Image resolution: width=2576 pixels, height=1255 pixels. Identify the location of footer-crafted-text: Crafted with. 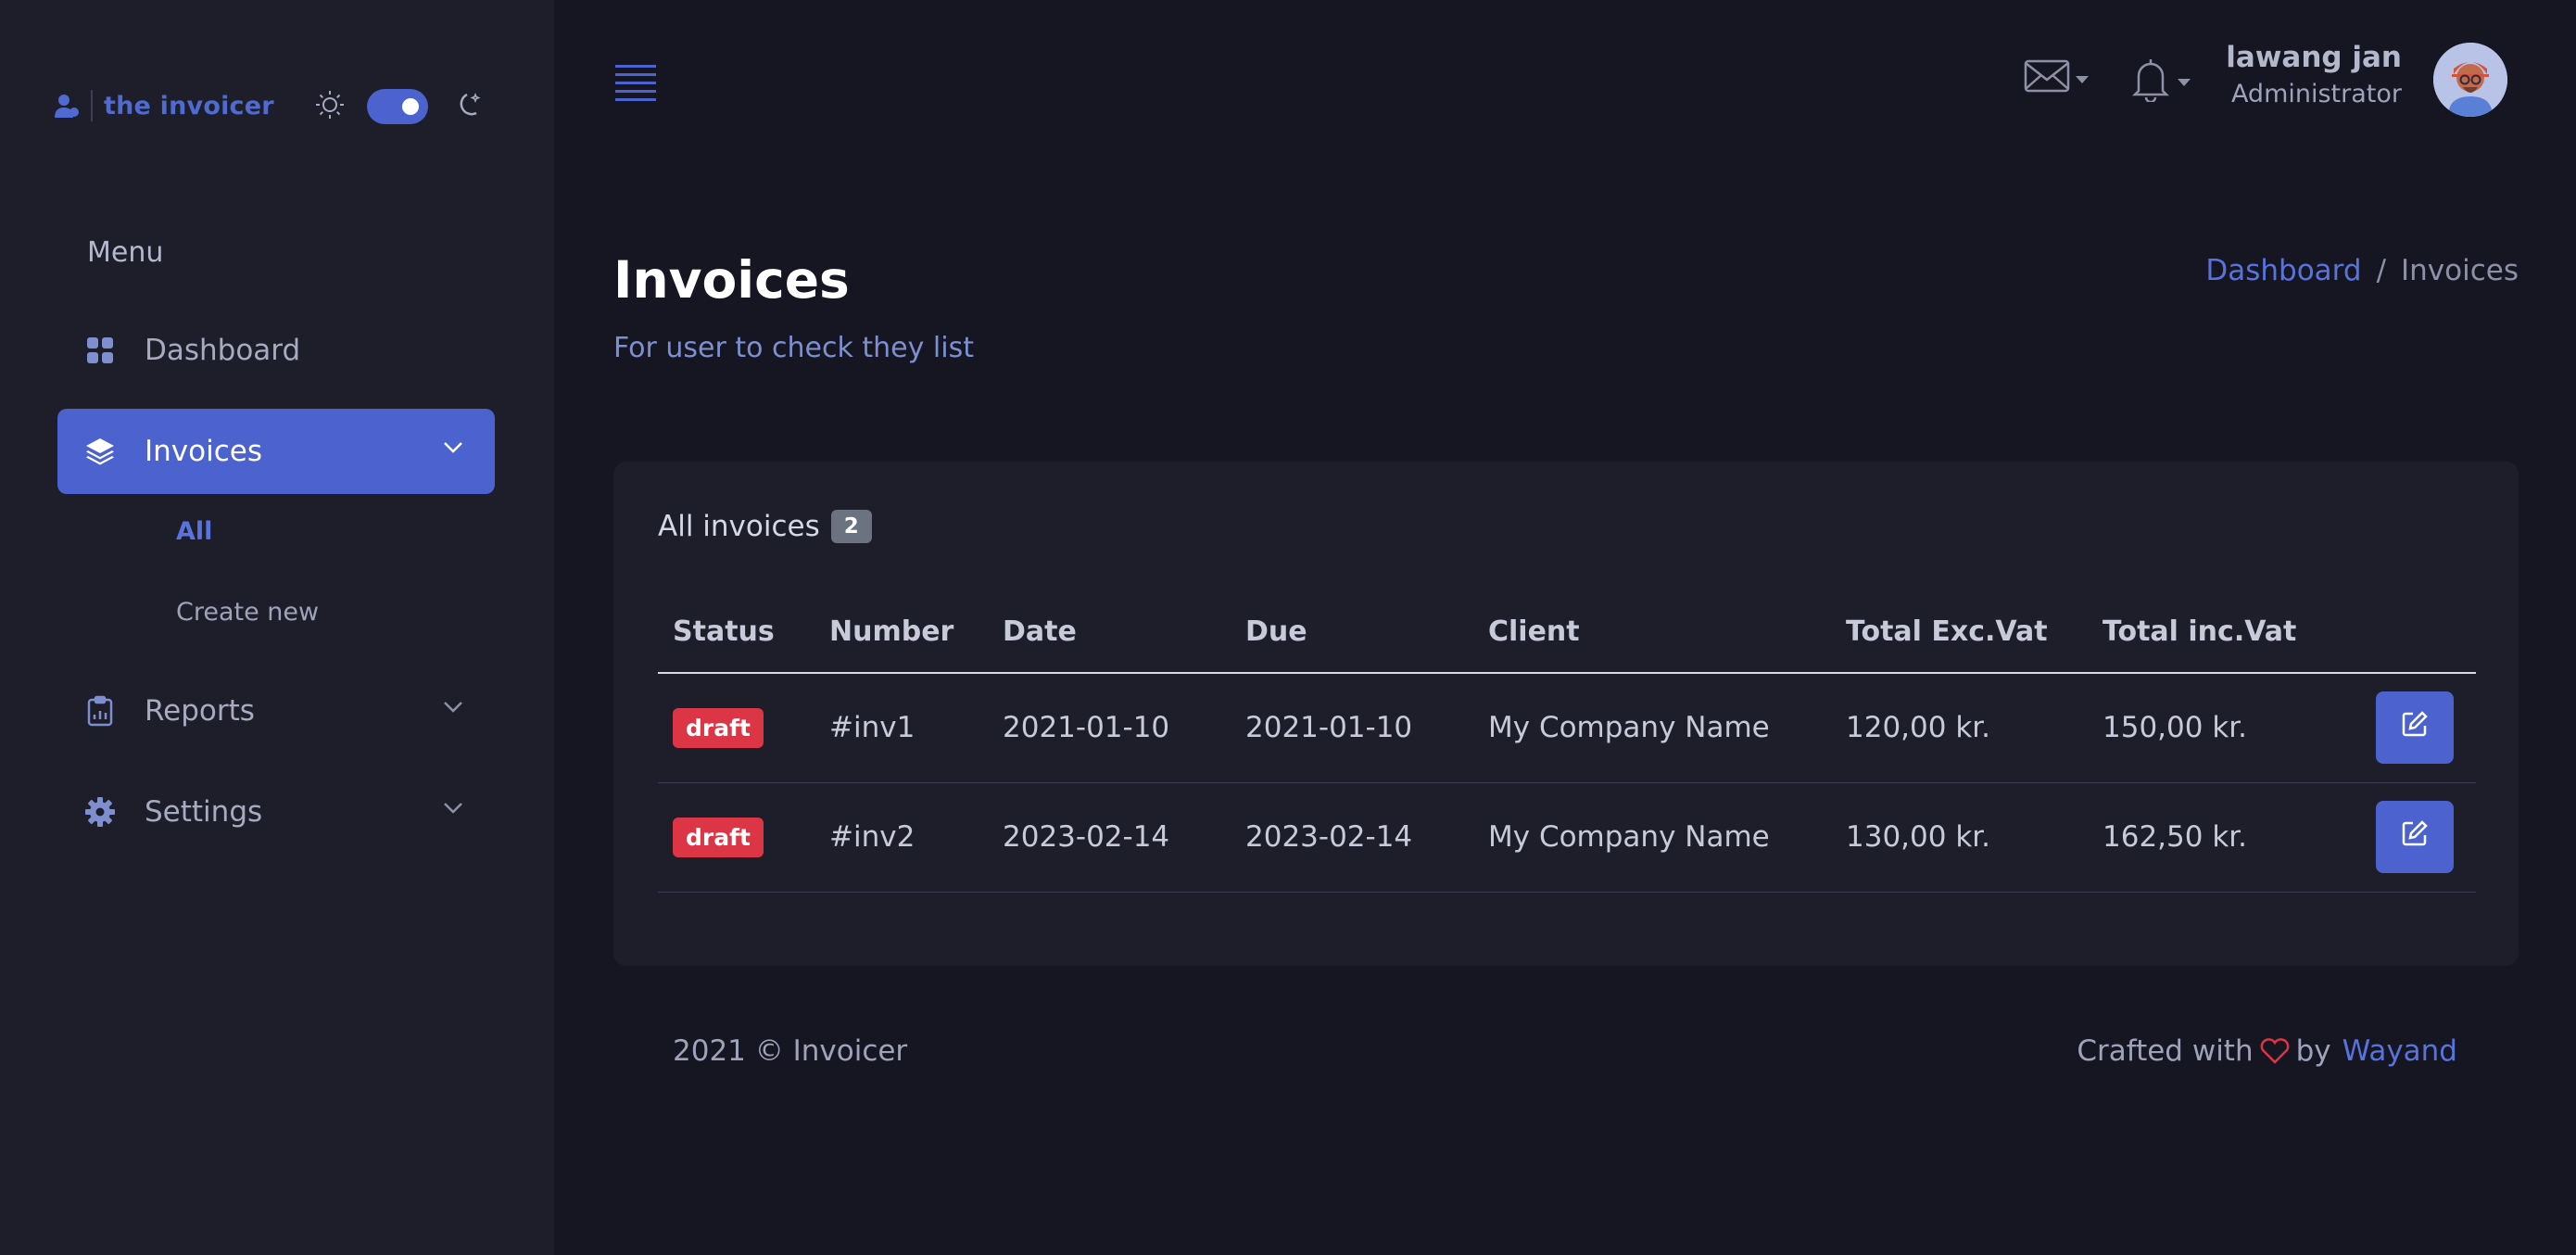
(2165, 1051).